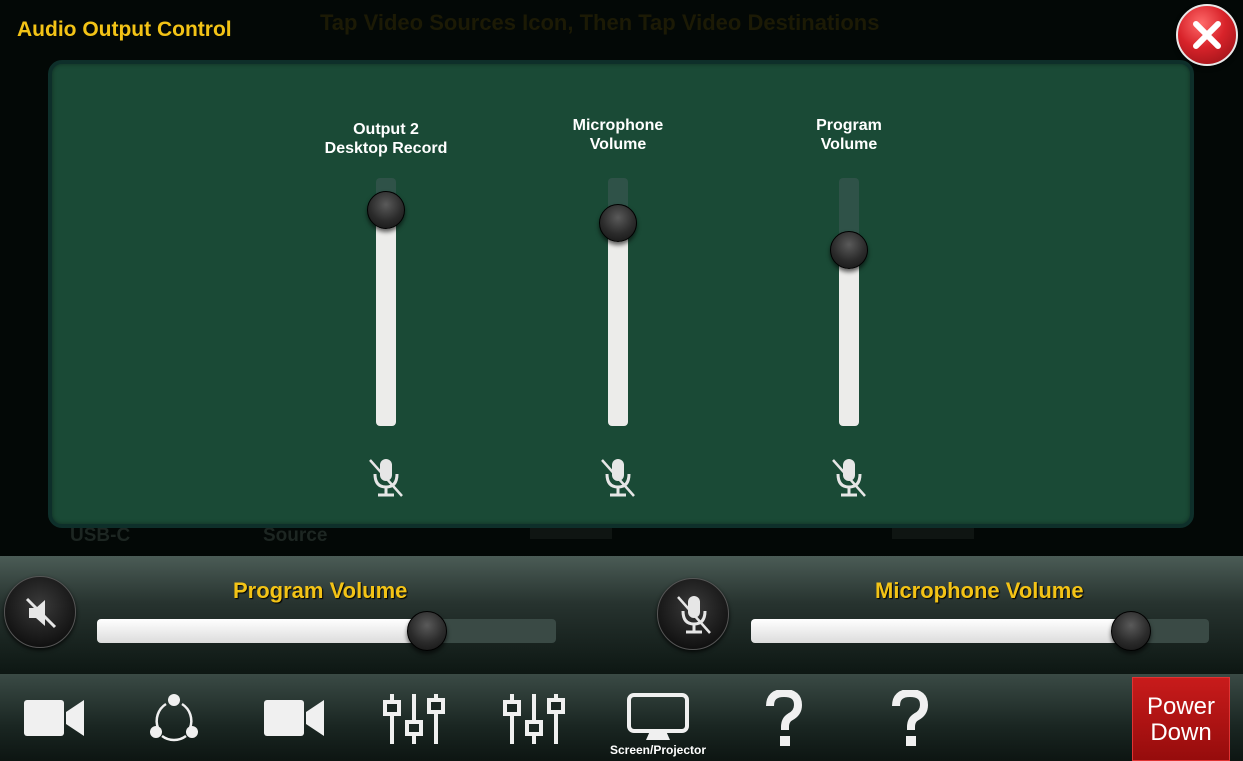 Image resolution: width=1243 pixels, height=761 pixels. Describe the element at coordinates (320, 590) in the screenshot. I see `program-volume-title: Program Volume` at that location.